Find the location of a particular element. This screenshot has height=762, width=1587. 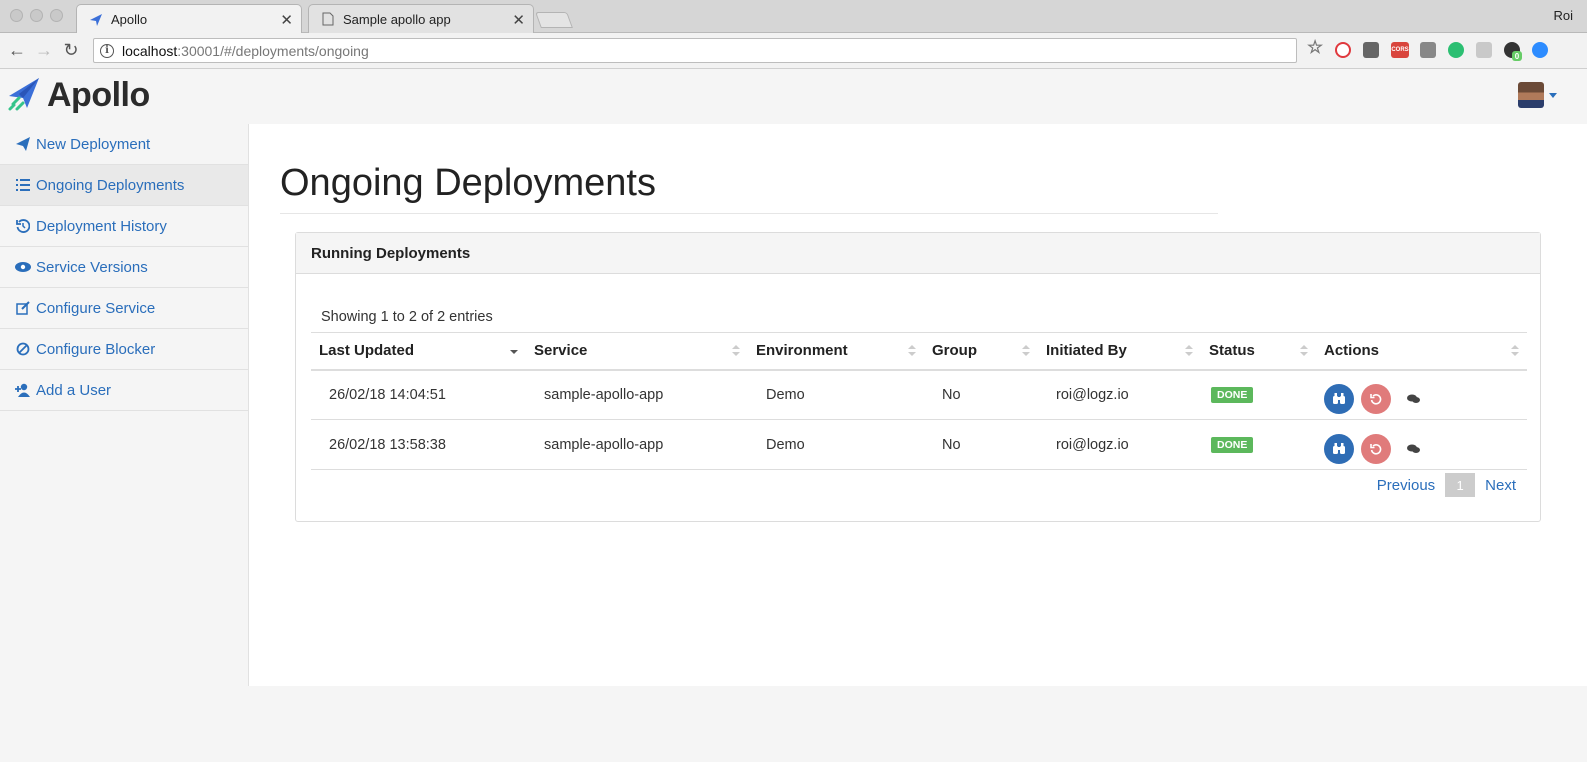

column-header-label: Actions is located at coordinates (1352, 351).